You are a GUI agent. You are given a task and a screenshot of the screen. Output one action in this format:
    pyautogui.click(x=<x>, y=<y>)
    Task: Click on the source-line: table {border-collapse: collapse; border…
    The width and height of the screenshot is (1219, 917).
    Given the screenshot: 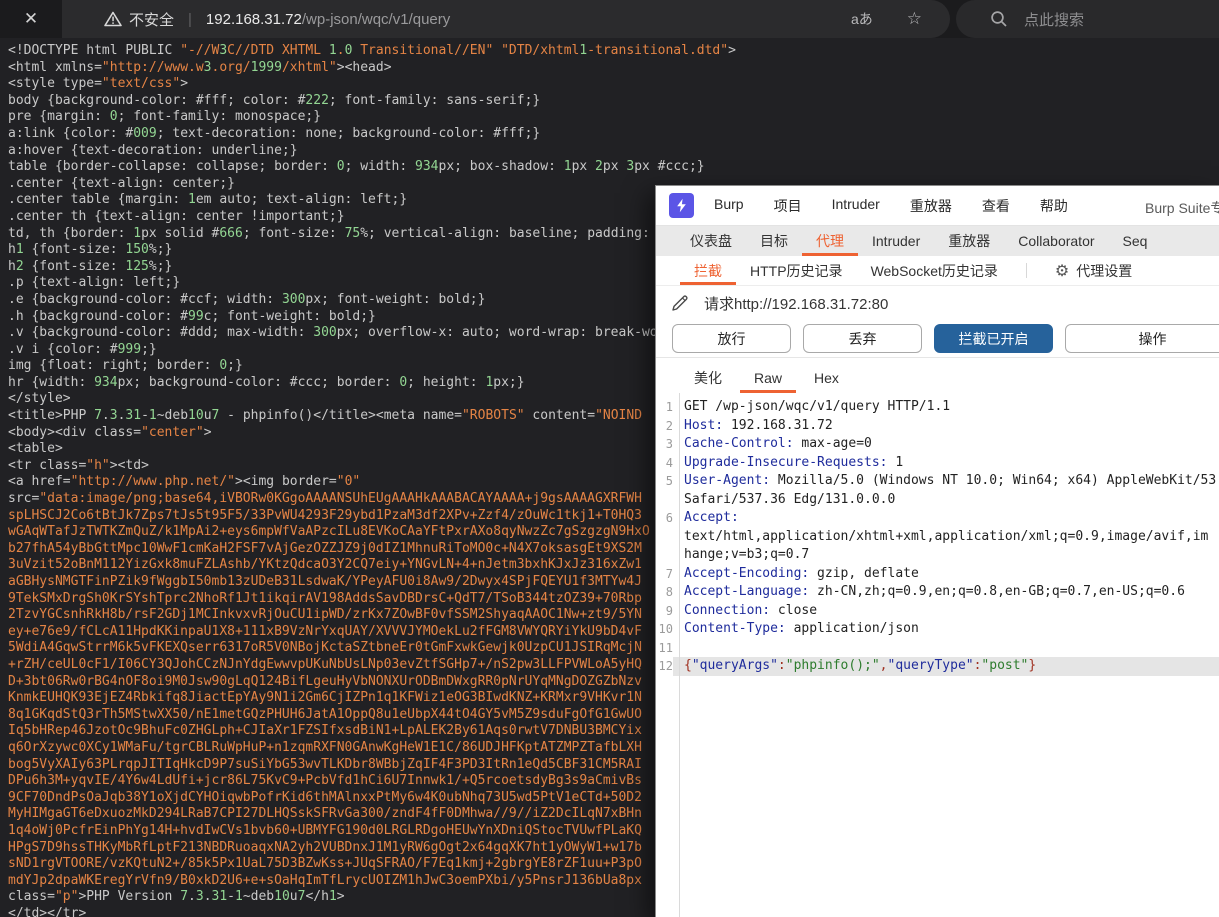 What is the action you would take?
    pyautogui.click(x=356, y=167)
    